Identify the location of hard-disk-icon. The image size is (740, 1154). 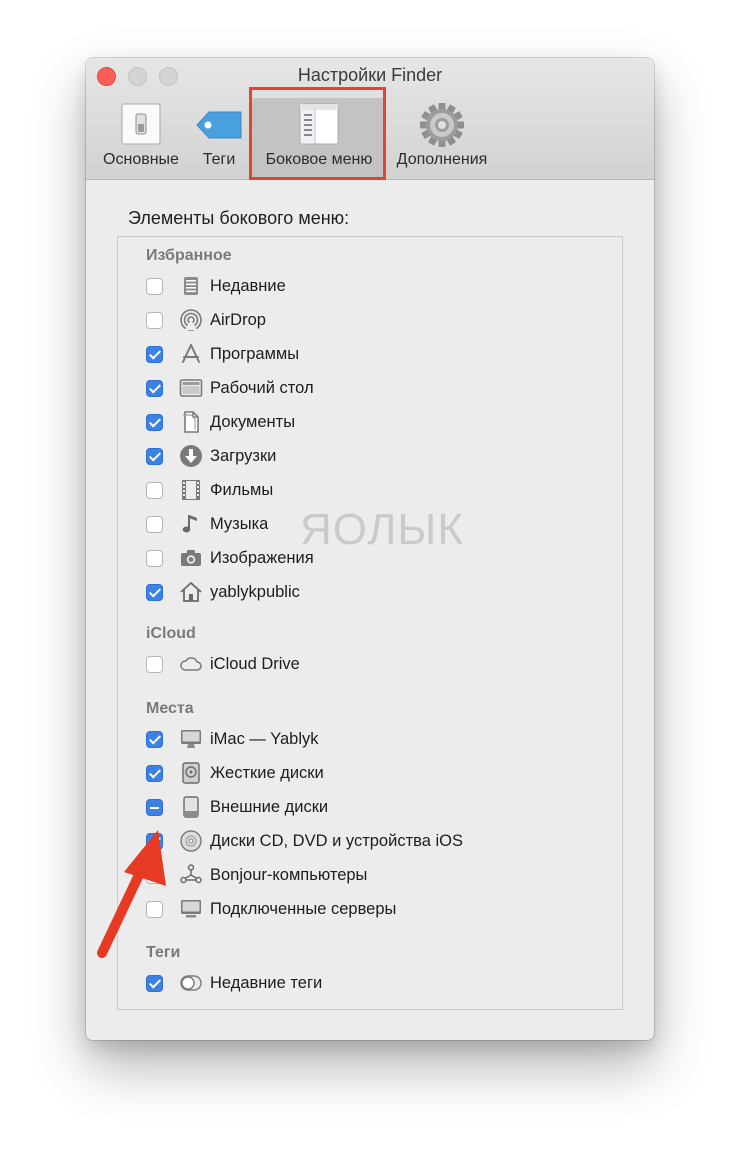
(191, 773).